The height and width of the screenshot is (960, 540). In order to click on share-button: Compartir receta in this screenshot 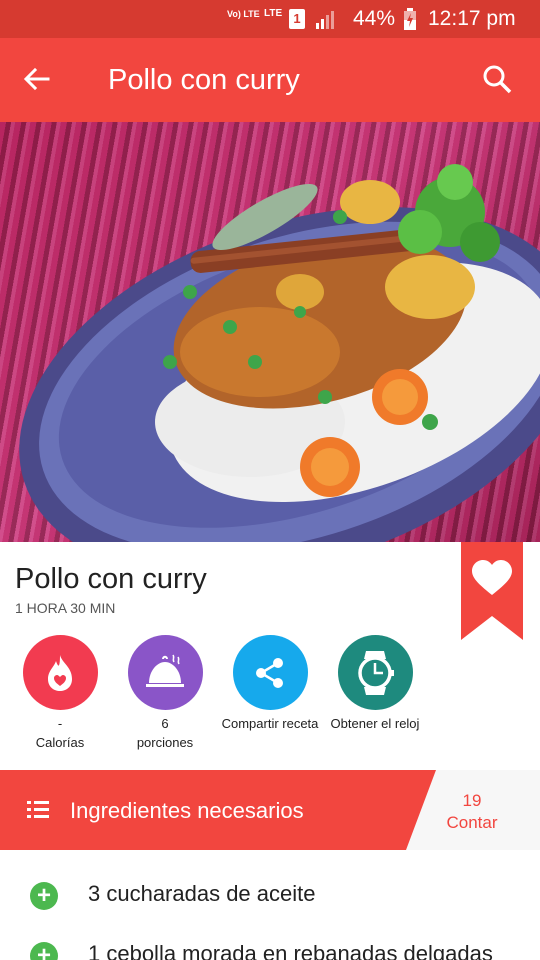, I will do `click(270, 683)`.